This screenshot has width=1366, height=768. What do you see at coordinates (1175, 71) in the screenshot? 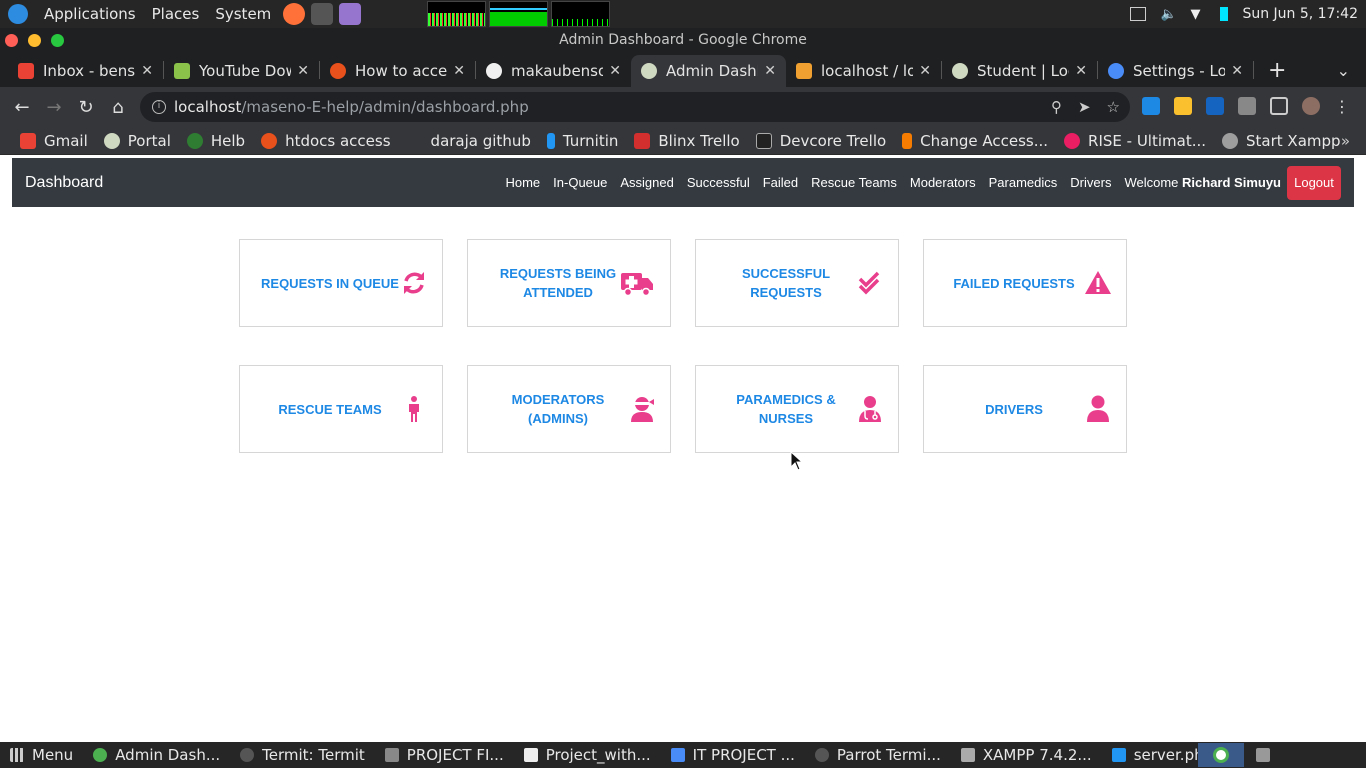
I see `tab-settings: Settings - Loc ✕` at bounding box center [1175, 71].